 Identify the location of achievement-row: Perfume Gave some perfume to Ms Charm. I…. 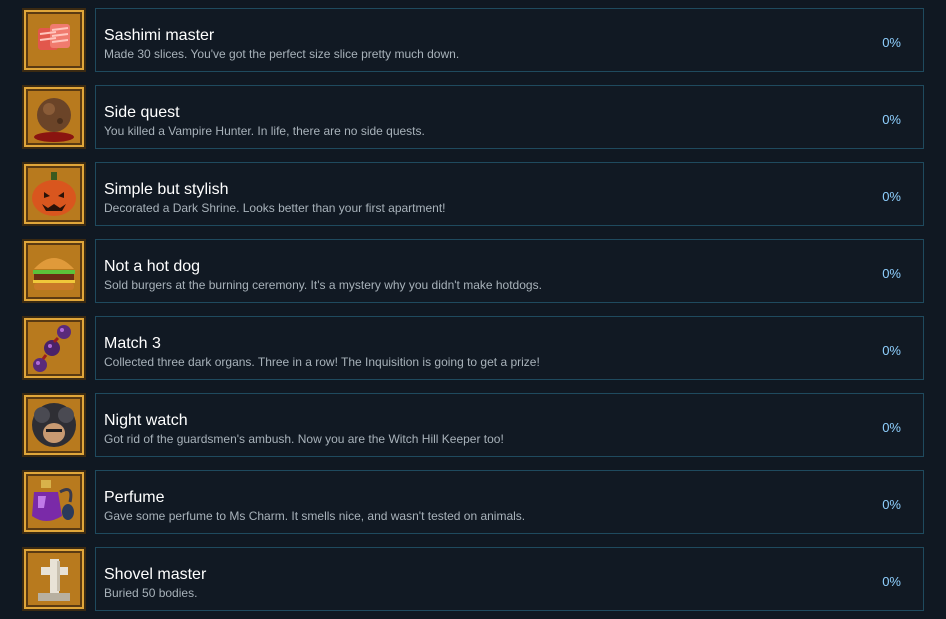
(473, 502).